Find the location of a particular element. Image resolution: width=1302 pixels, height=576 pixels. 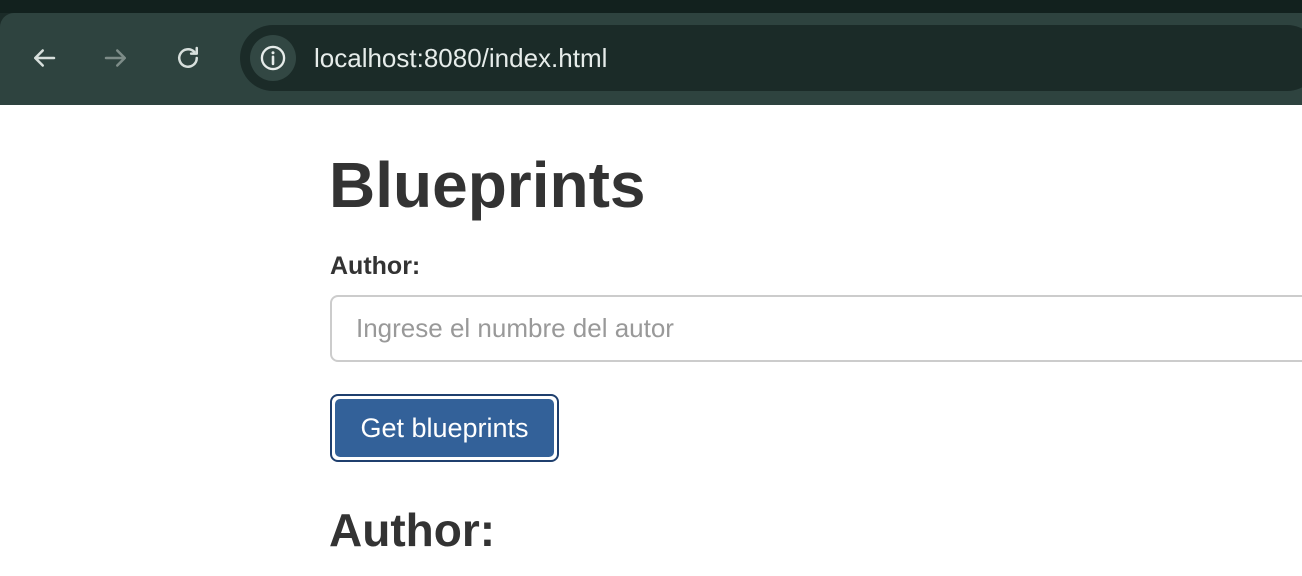

info-icon is located at coordinates (273, 58).